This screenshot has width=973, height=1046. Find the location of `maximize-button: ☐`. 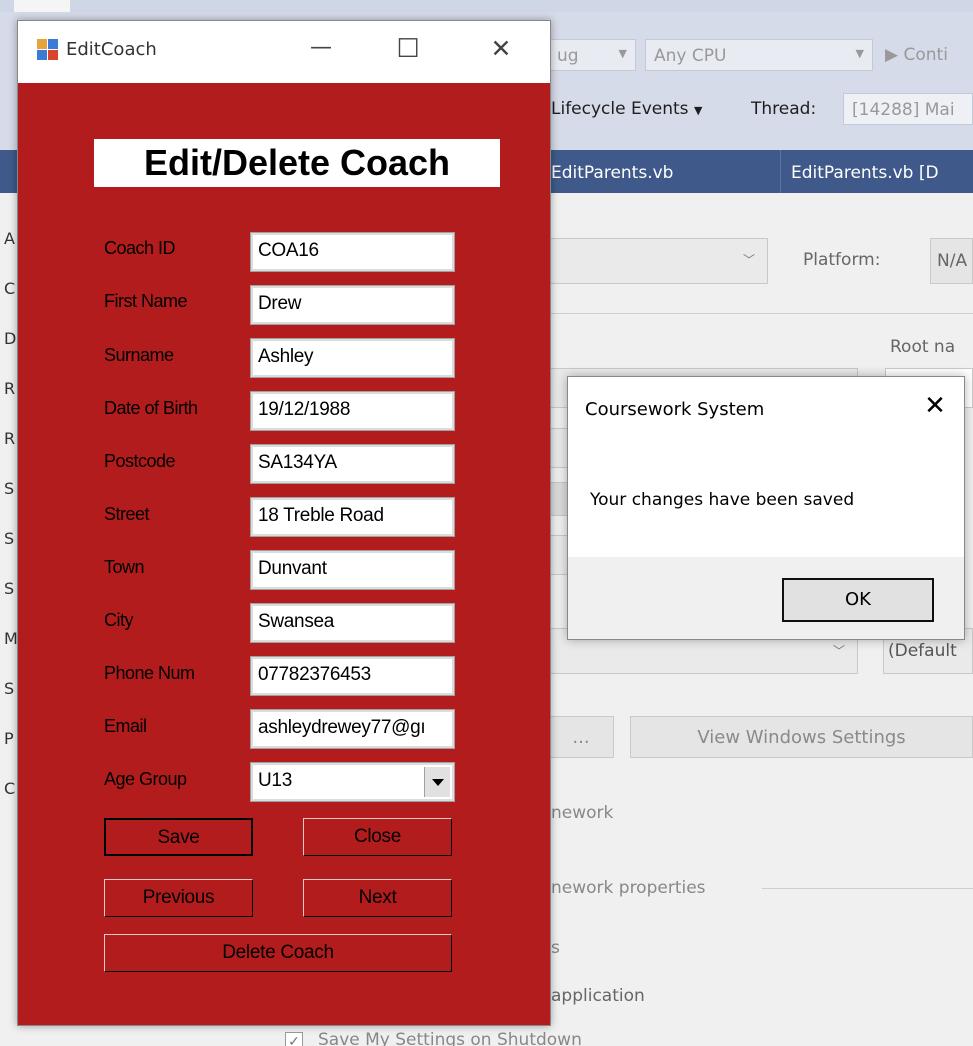

maximize-button: ☐ is located at coordinates (408, 50).